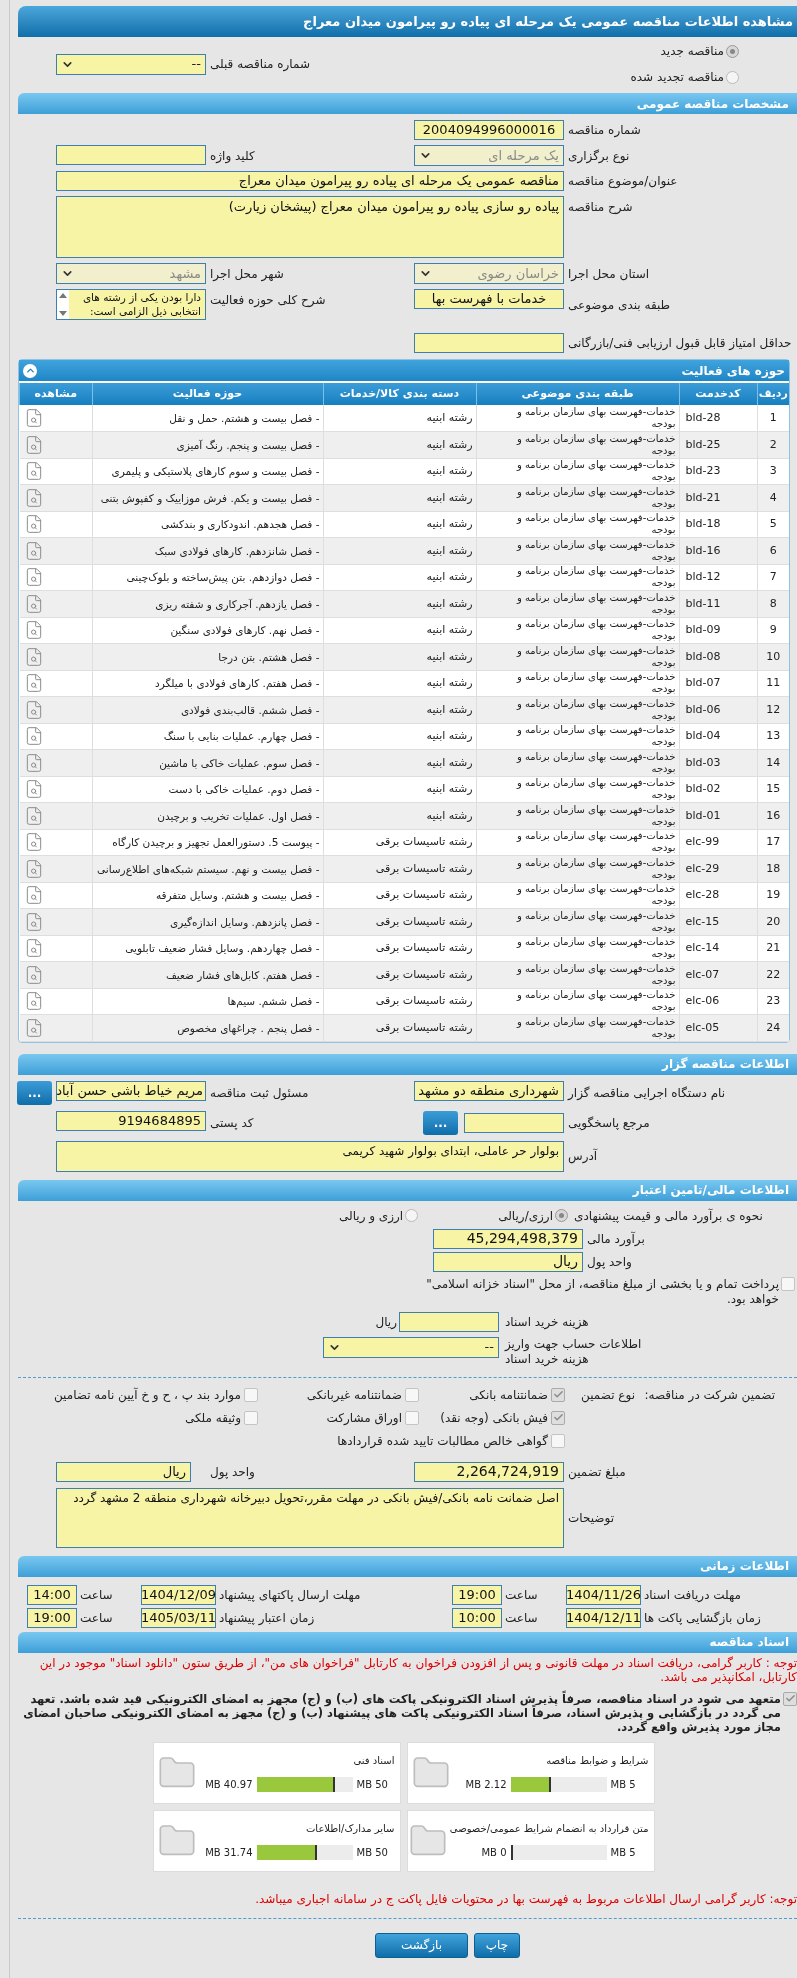 This screenshot has width=797, height=1978. I want to click on text-area: بولوار حر عاملی، ابتدای بولوار شهید کریمی, so click(310, 1156).